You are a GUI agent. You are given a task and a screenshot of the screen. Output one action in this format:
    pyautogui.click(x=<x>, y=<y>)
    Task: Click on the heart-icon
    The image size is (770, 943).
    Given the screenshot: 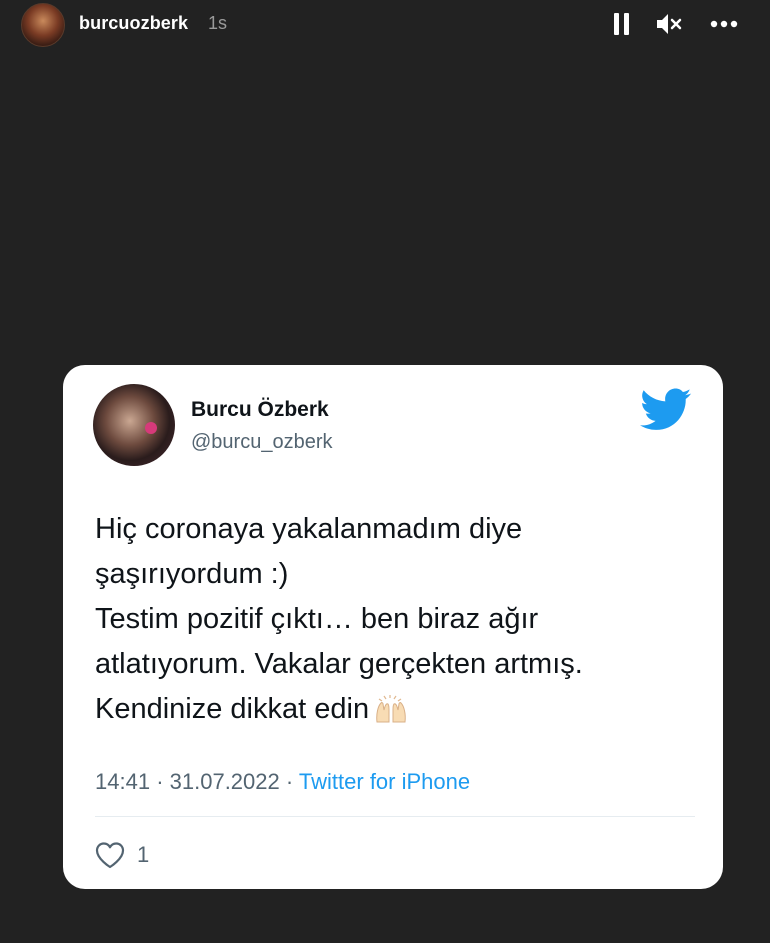 What is the action you would take?
    pyautogui.click(x=110, y=854)
    